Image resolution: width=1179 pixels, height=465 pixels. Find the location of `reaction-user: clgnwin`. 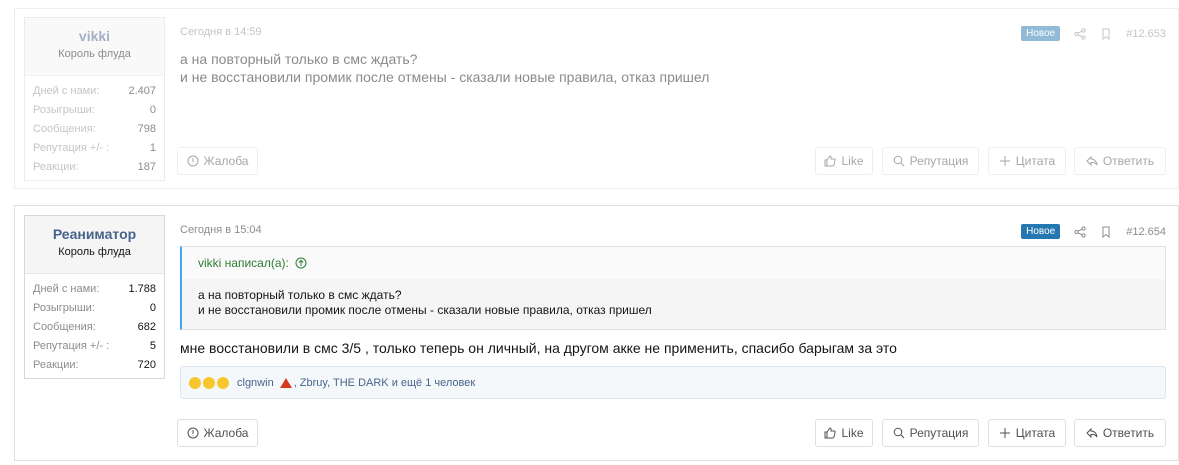

reaction-user: clgnwin is located at coordinates (255, 383).